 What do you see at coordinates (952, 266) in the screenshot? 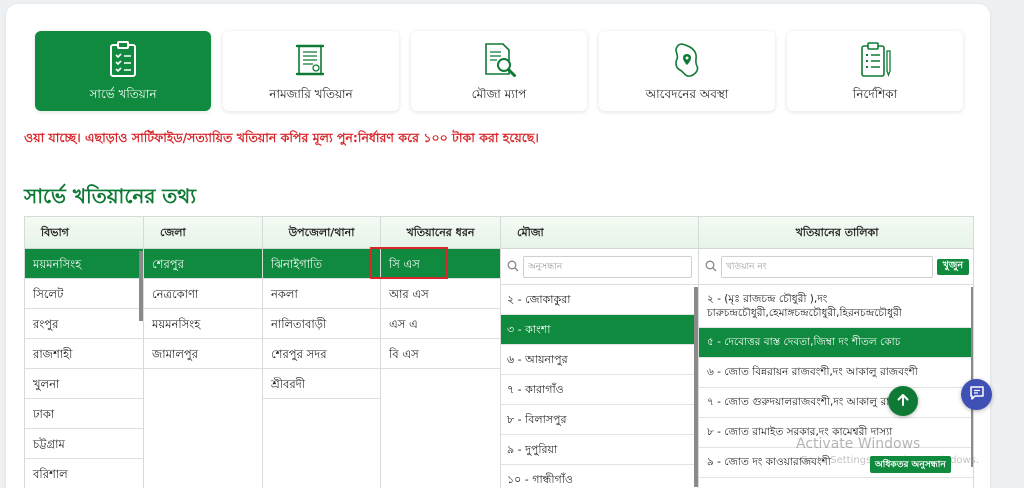
I see `khatian-search-button: খুজুন` at bounding box center [952, 266].